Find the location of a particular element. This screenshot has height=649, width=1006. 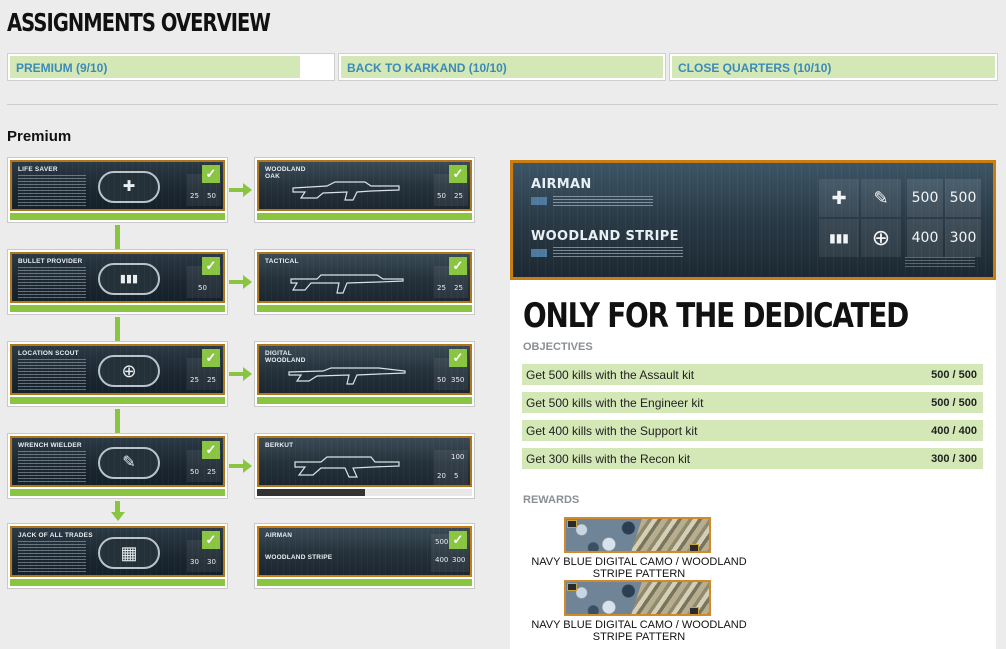

stat-c: 300 is located at coordinates (459, 560).